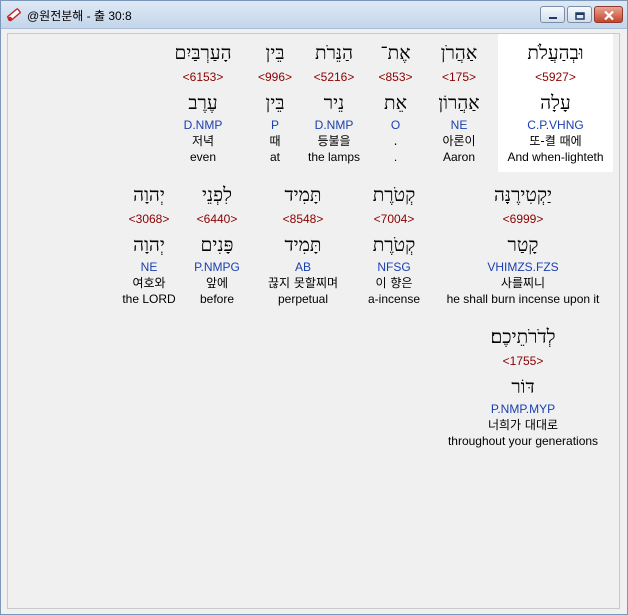  Describe the element at coordinates (523, 409) in the screenshot. I see `parse-code: P.NMP.MYP` at that location.